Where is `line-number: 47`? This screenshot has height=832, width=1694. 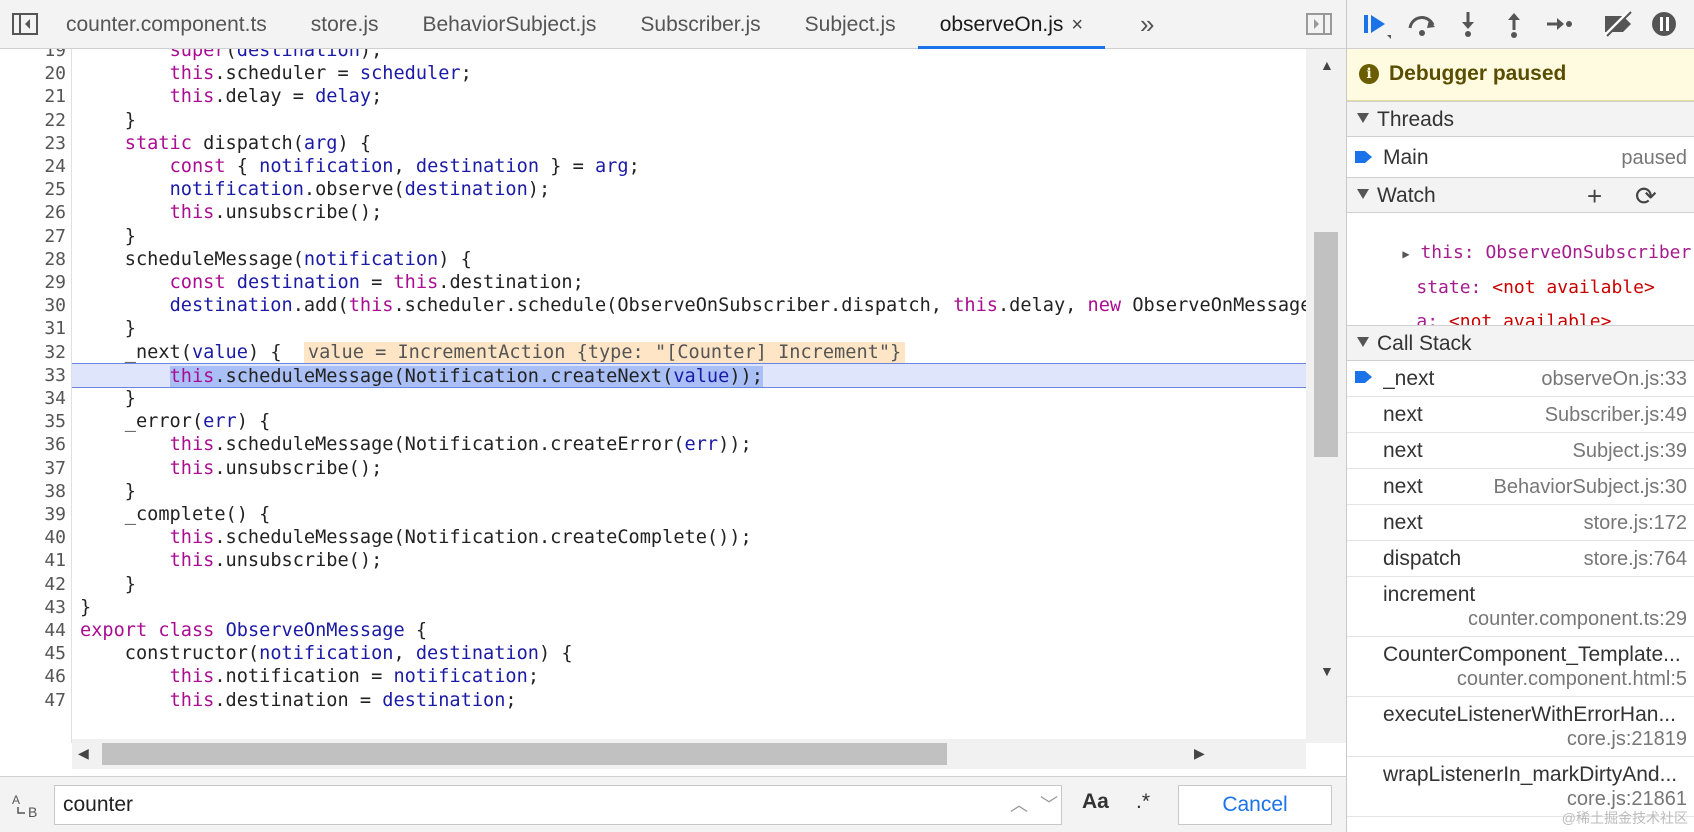
line-number: 47 is located at coordinates (33, 700).